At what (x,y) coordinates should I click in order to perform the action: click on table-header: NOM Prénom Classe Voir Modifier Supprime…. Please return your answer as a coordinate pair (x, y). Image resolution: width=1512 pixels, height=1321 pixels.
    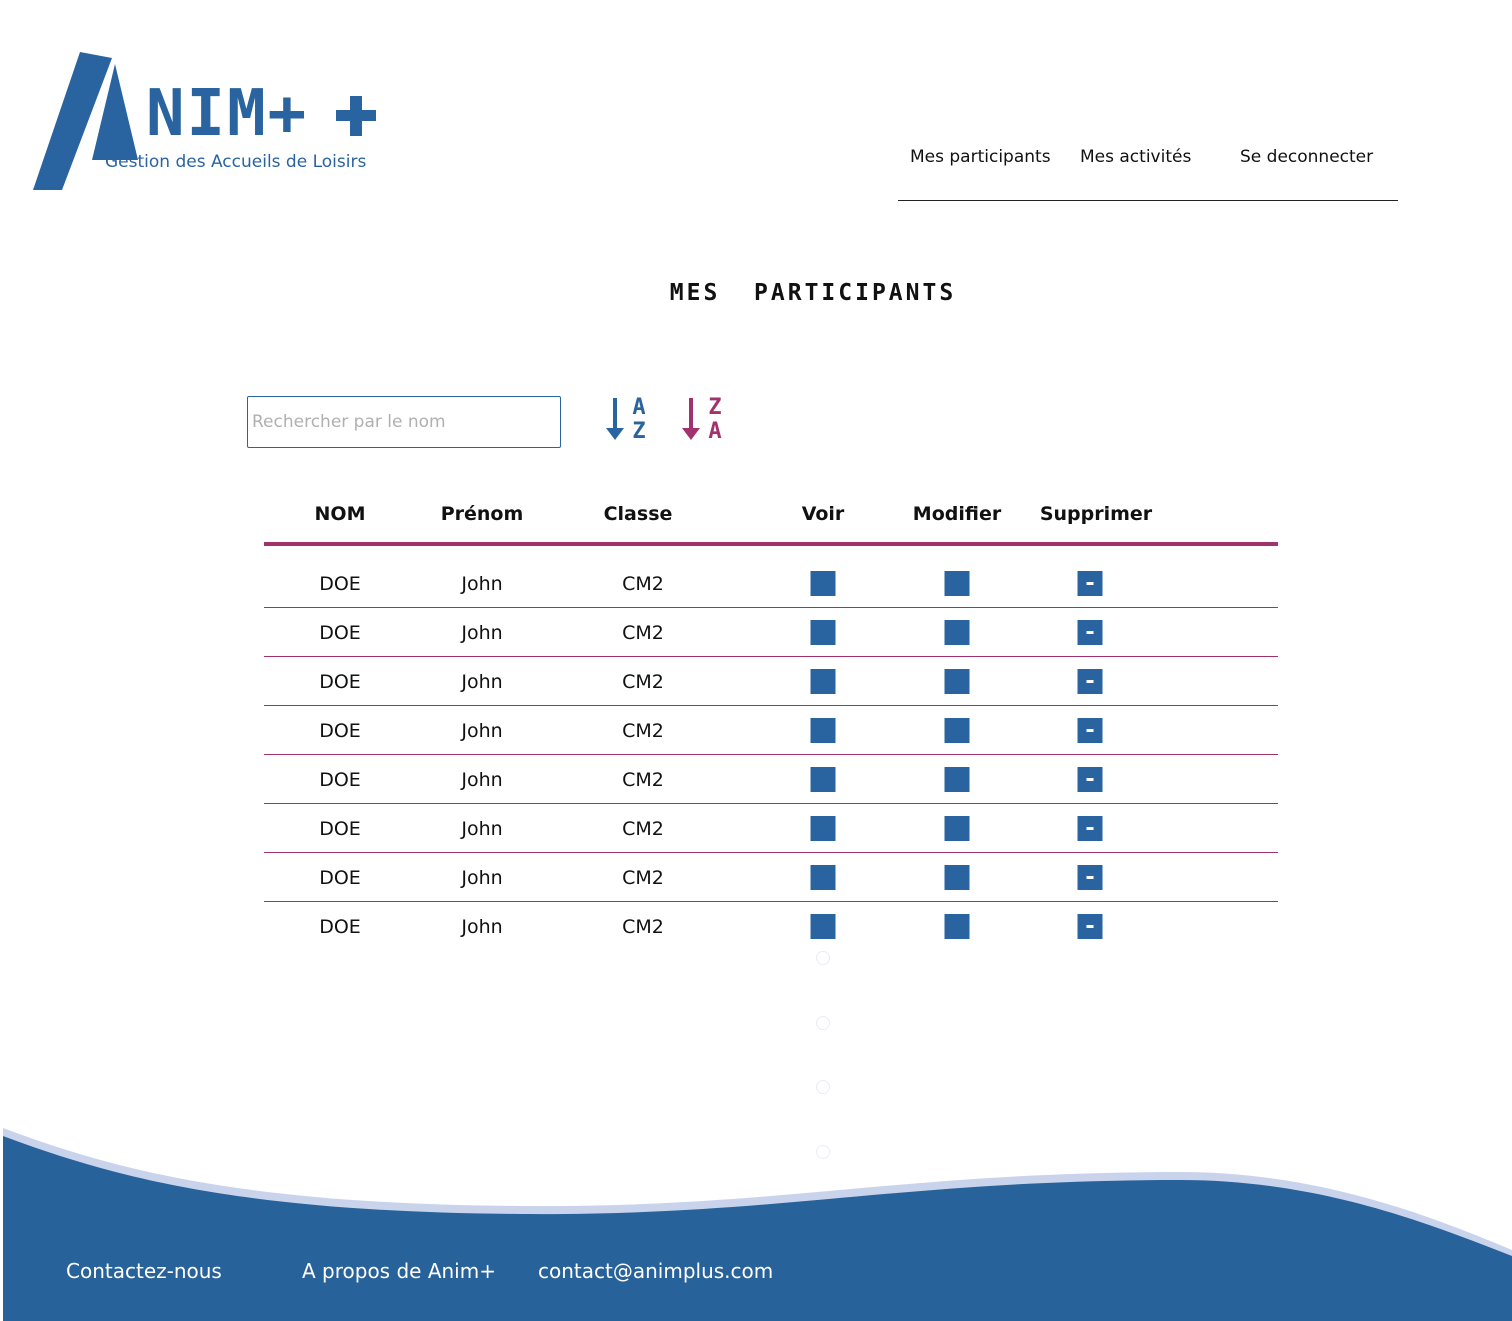
    Looking at the image, I should click on (771, 520).